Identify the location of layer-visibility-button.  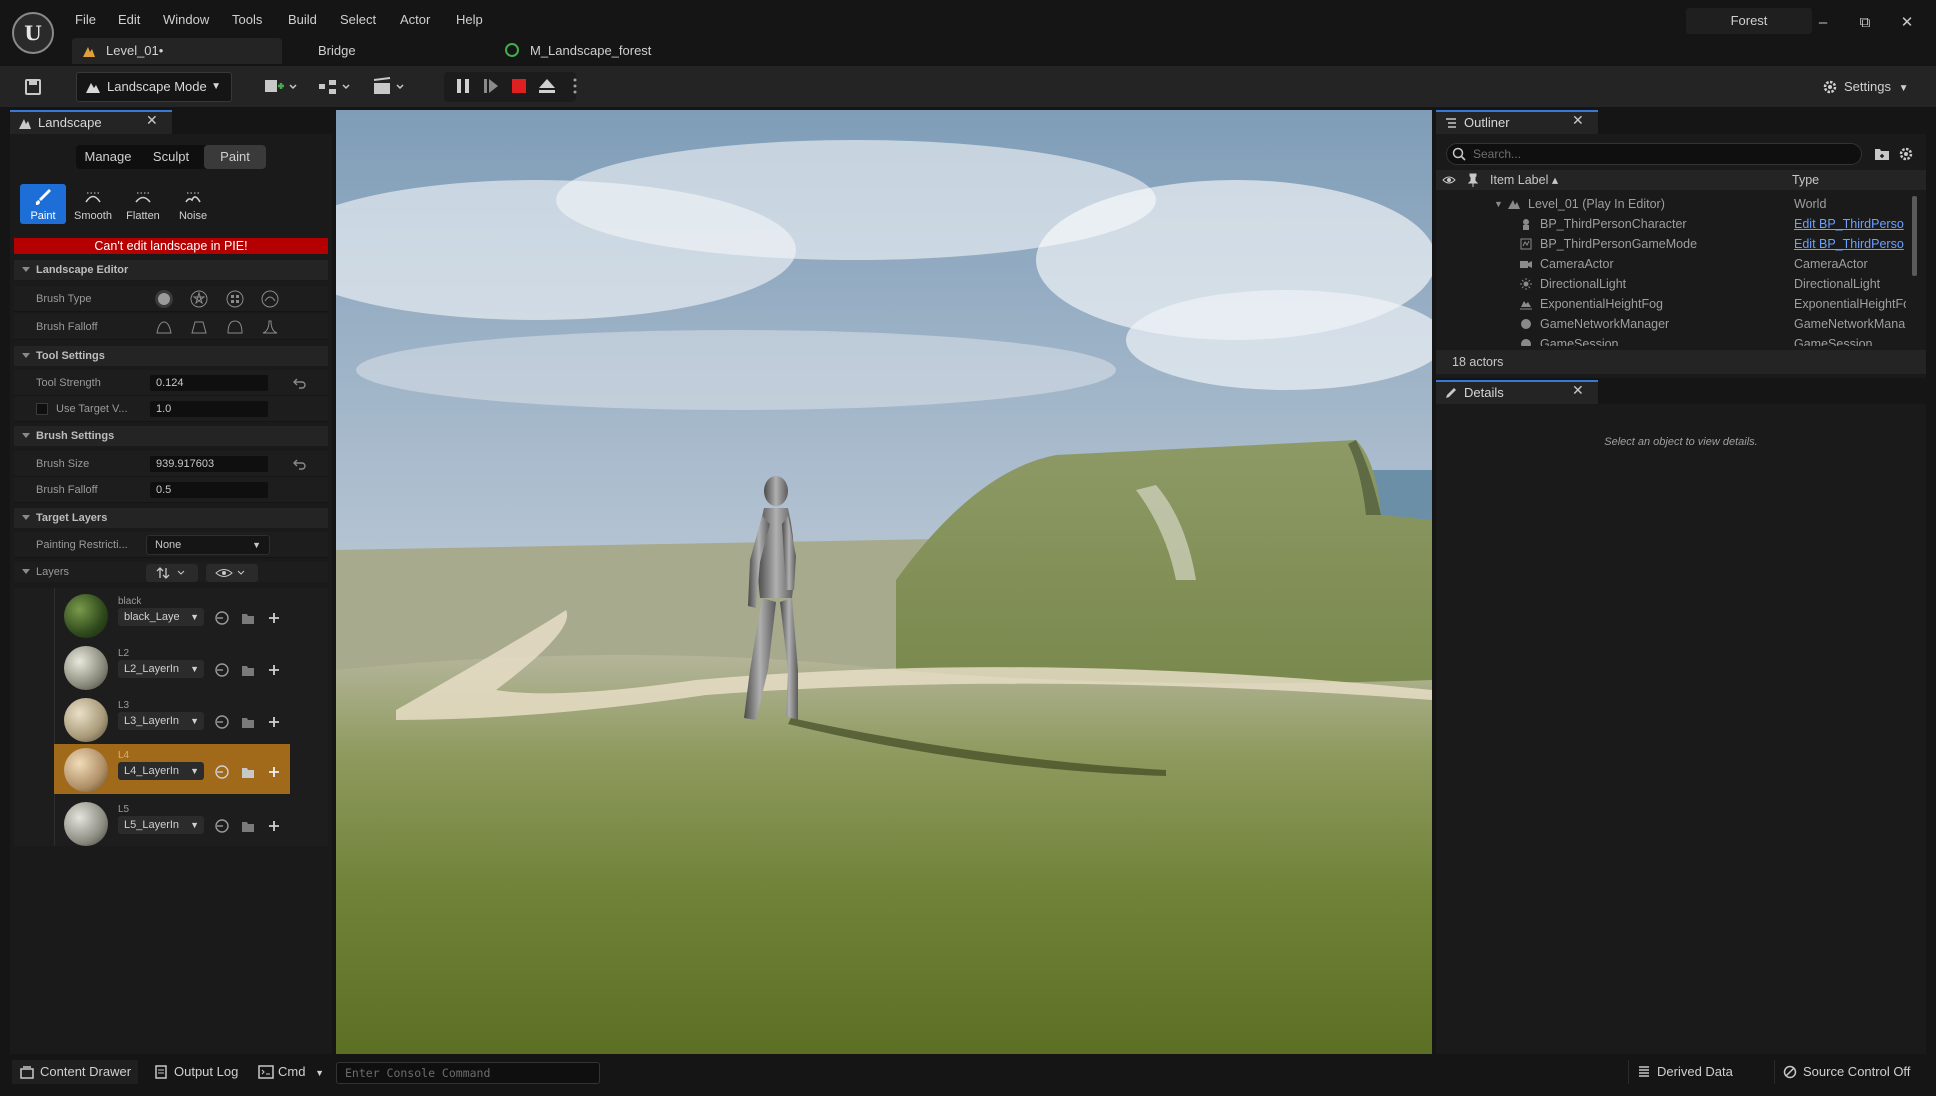
(232, 573).